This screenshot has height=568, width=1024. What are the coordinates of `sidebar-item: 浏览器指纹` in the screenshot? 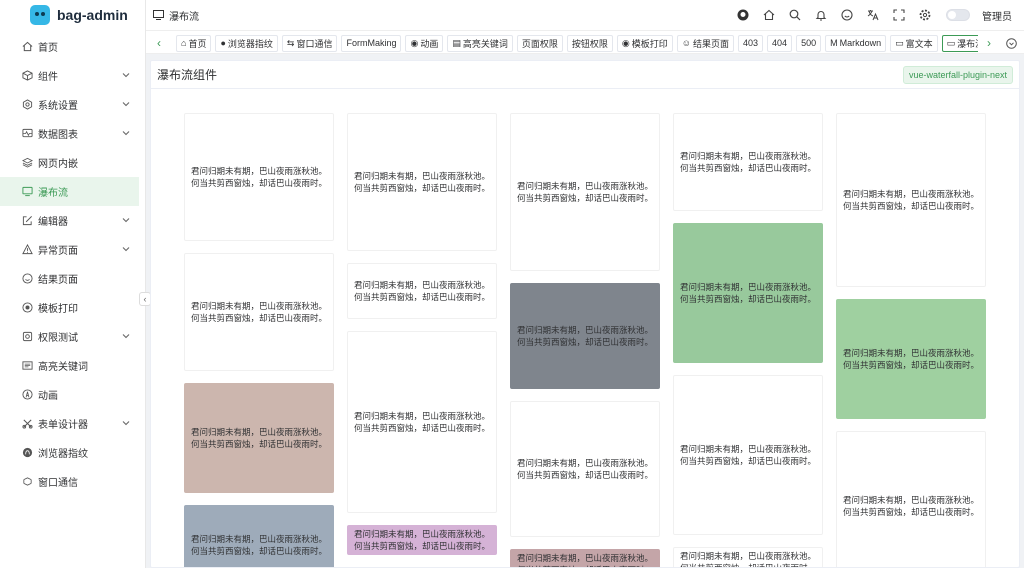 It's located at (69, 452).